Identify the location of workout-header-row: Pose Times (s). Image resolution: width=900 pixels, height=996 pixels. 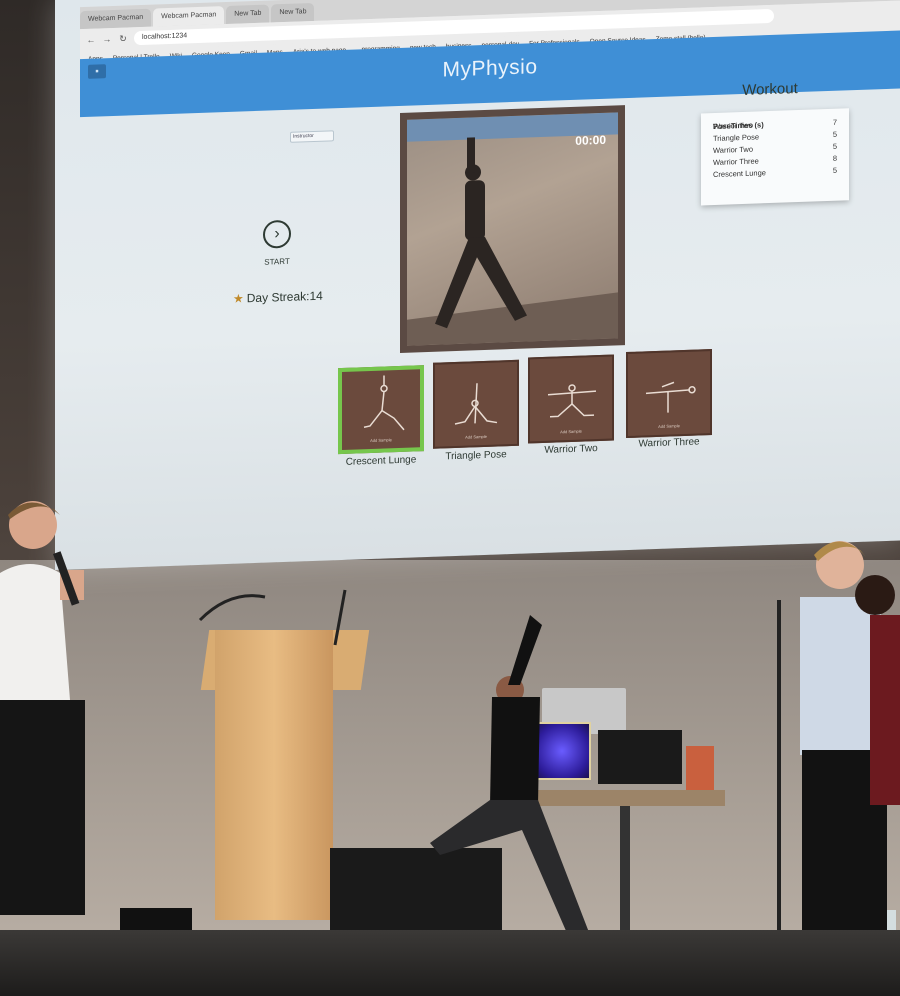
(738, 126).